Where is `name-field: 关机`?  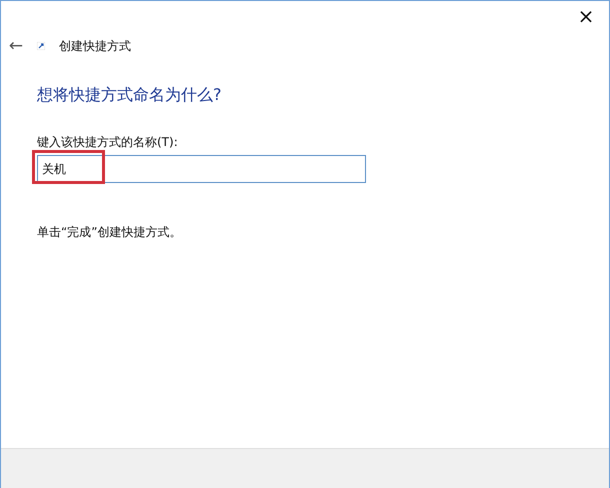 name-field: 关机 is located at coordinates (201, 169).